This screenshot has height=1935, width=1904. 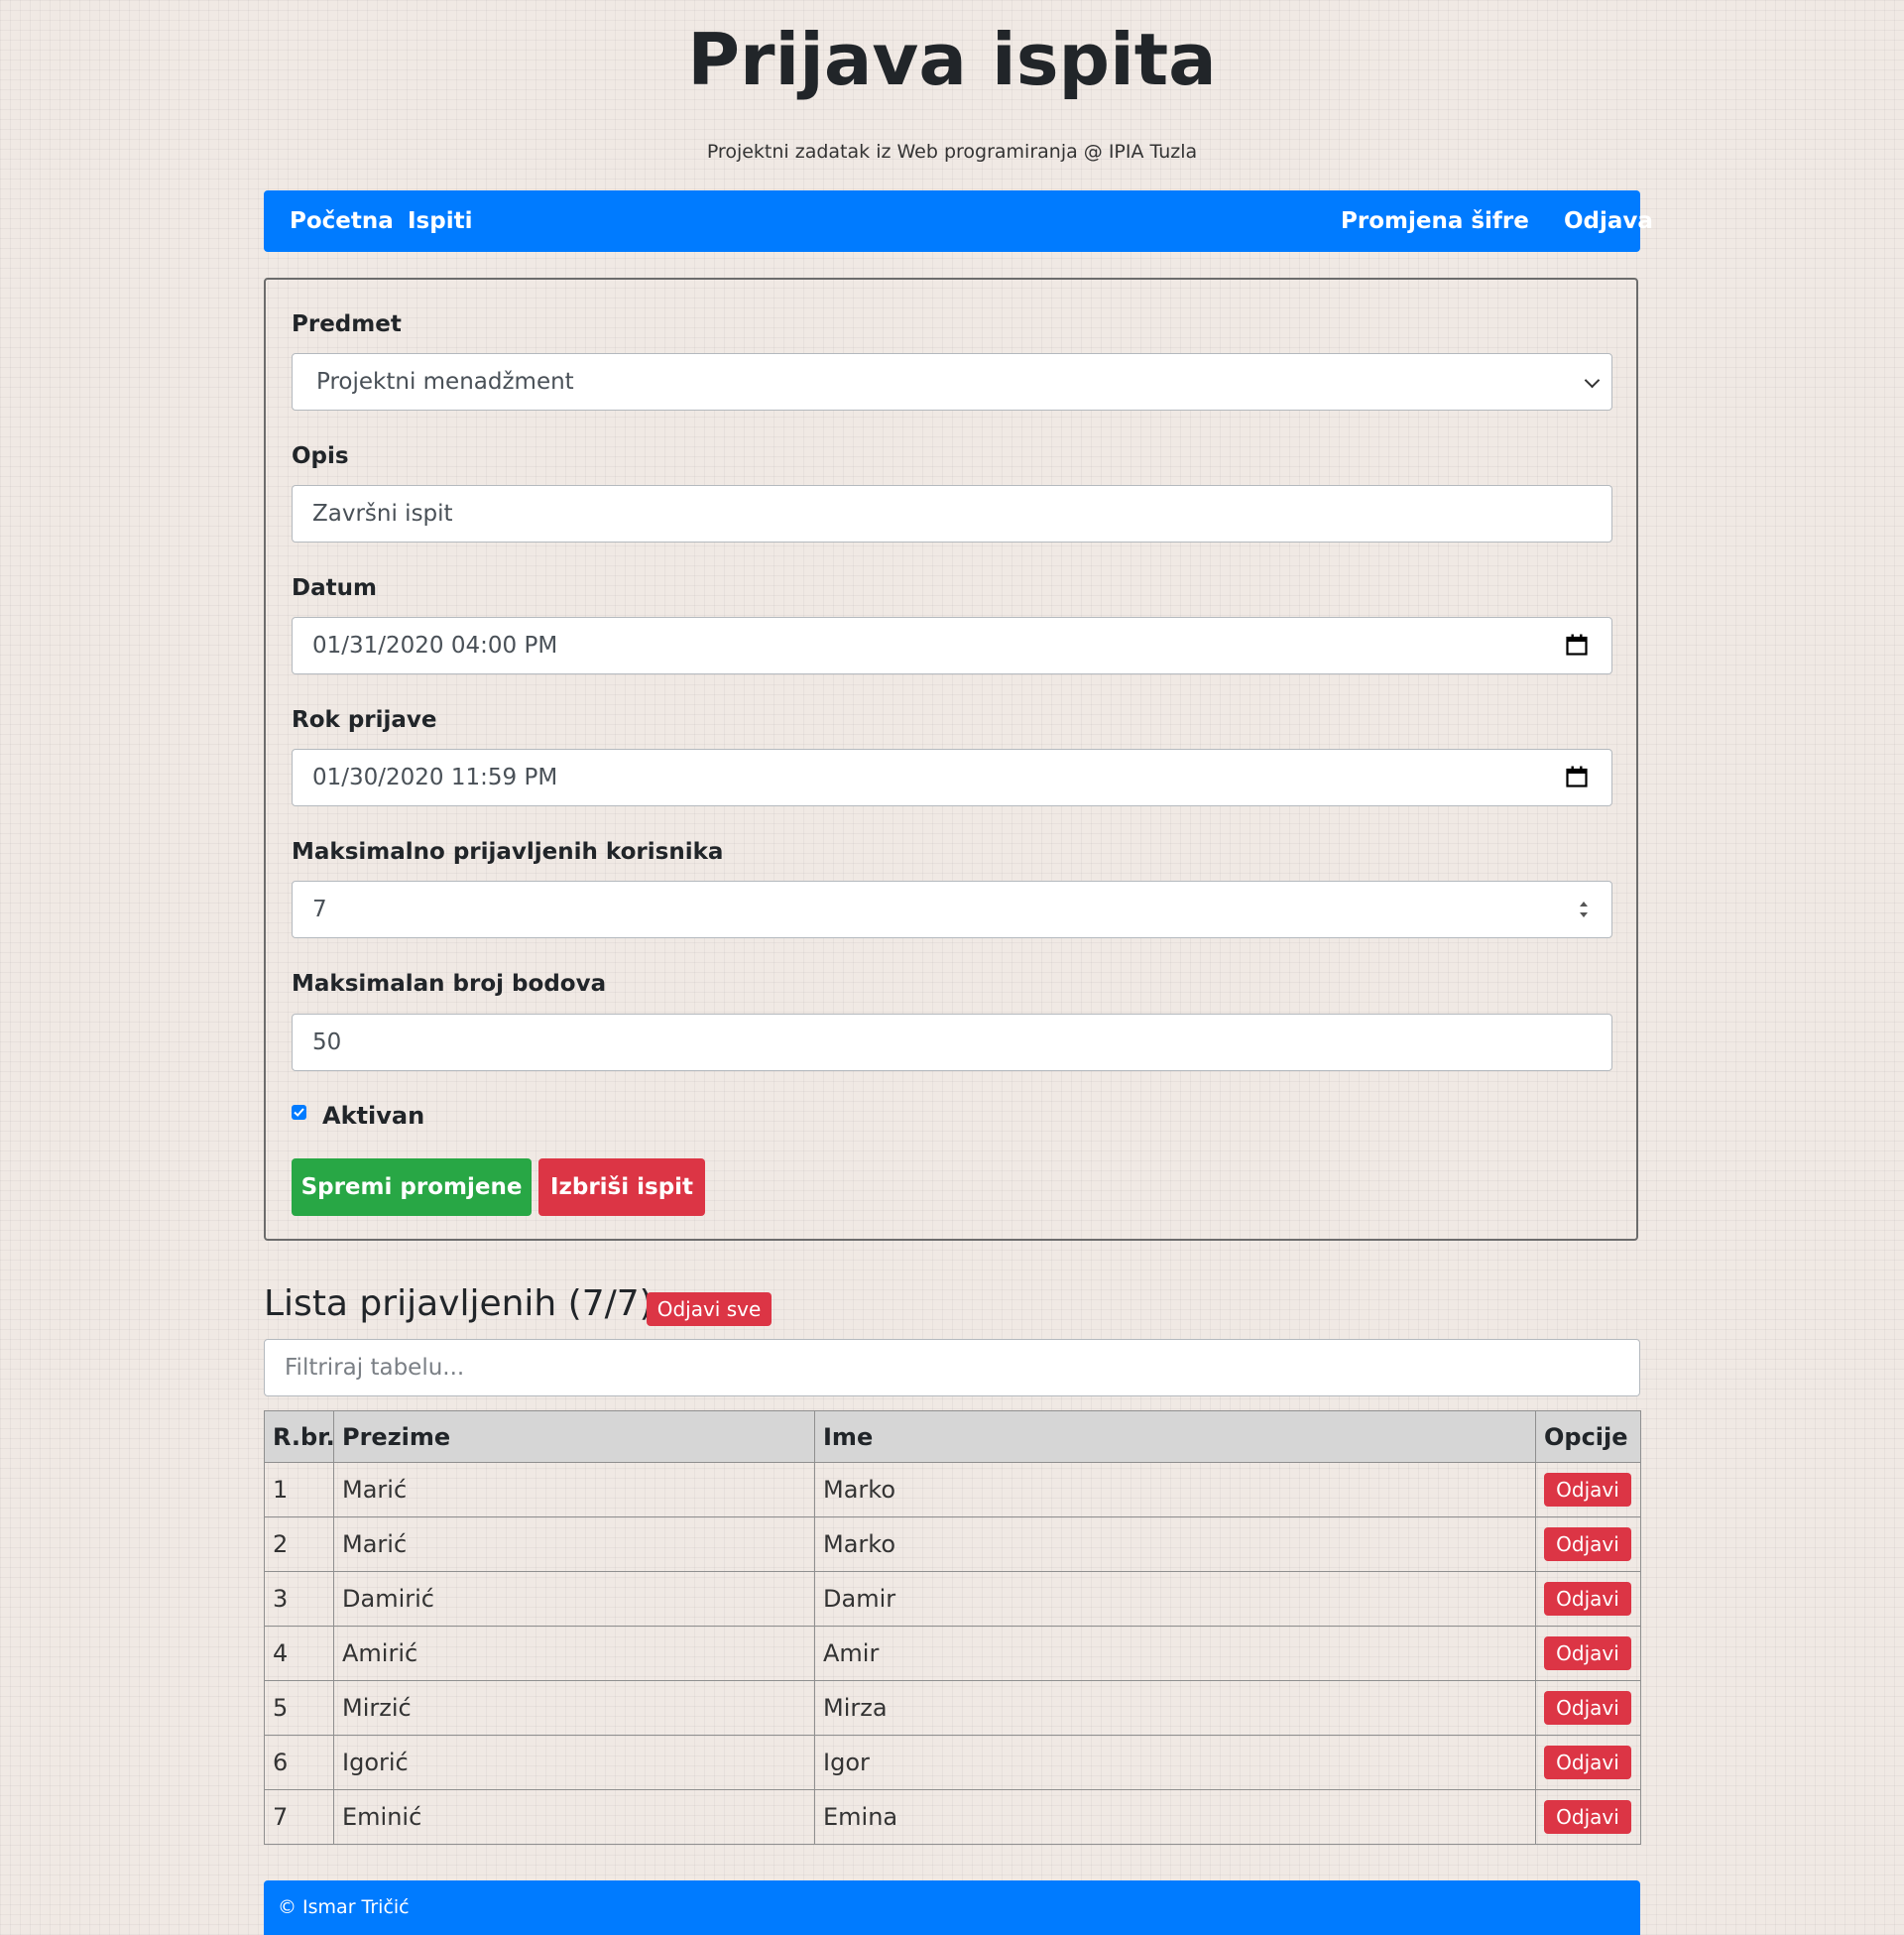 What do you see at coordinates (299, 1599) in the screenshot?
I see `row-number: 3` at bounding box center [299, 1599].